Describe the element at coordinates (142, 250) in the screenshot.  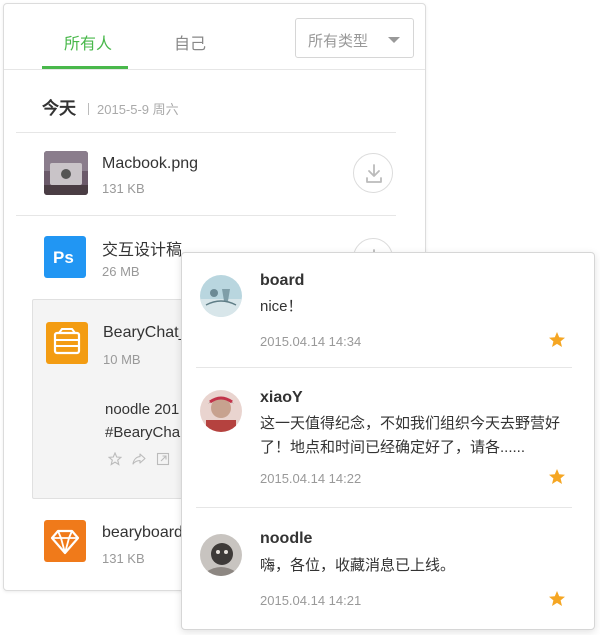
I see `file-name: 交互设计稿` at that location.